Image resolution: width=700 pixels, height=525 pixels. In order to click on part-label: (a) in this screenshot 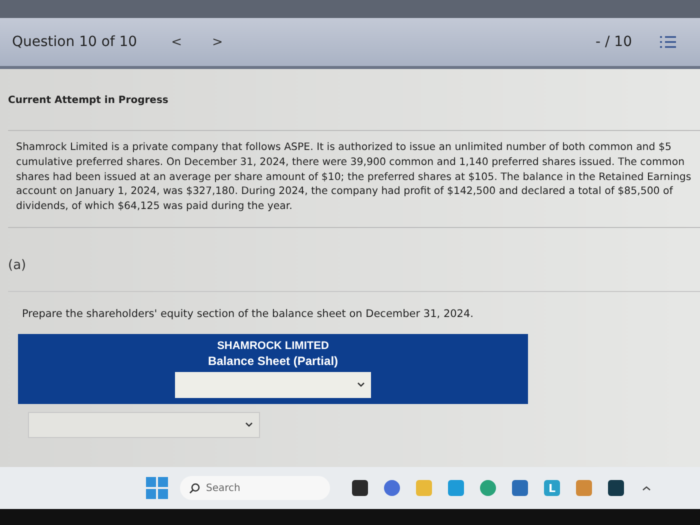, I will do `click(354, 275)`.